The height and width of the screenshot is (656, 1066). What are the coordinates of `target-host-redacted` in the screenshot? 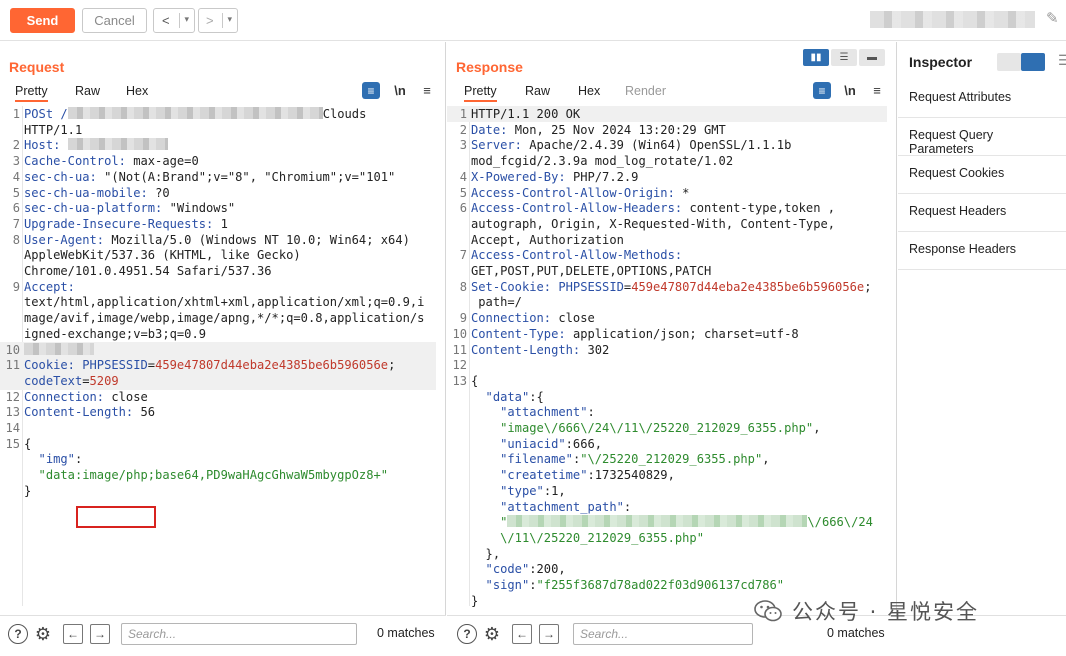 It's located at (952, 19).